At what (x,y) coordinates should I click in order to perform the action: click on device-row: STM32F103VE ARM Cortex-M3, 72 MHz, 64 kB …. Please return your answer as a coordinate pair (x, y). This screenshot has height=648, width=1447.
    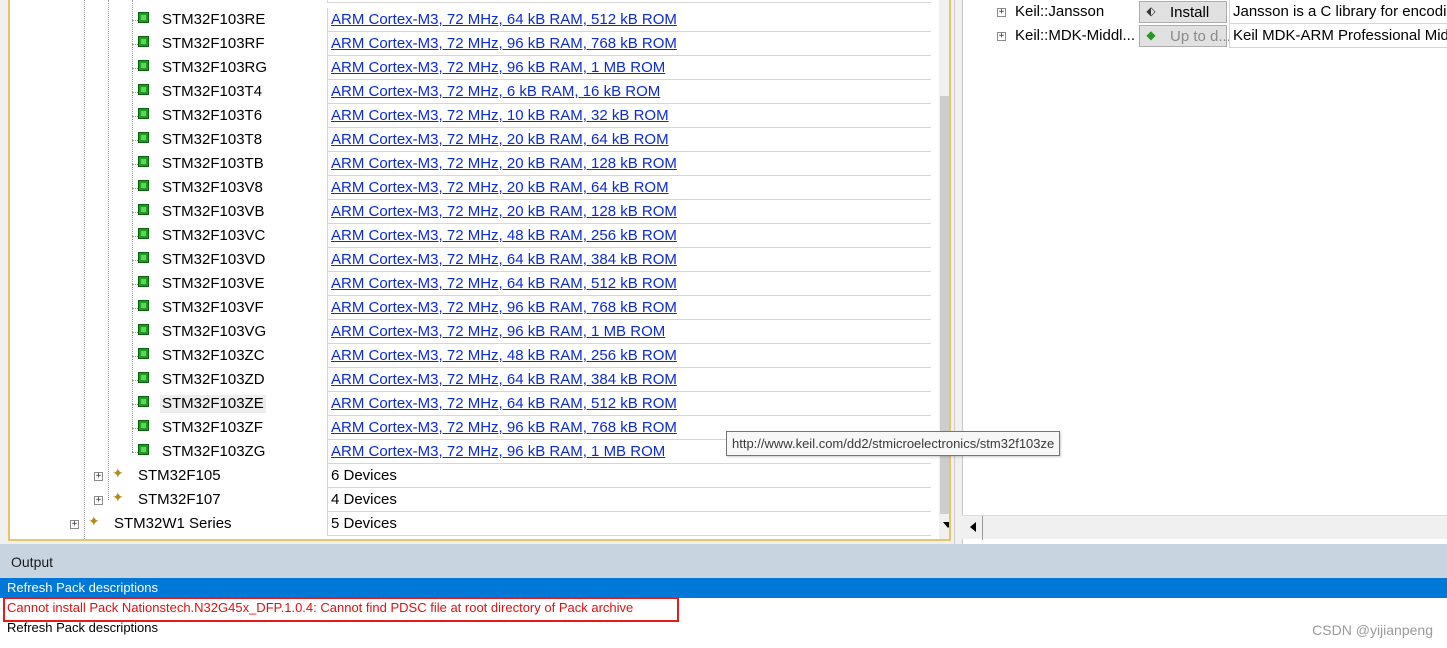
    Looking at the image, I should click on (470, 284).